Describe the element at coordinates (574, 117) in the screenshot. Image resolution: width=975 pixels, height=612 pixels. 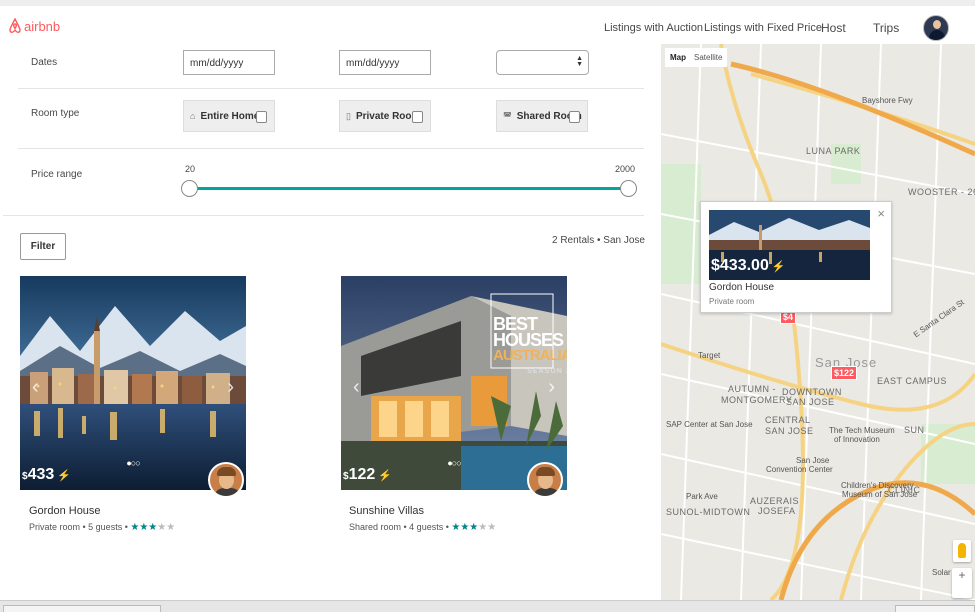
I see `shared-room-checkbox` at that location.